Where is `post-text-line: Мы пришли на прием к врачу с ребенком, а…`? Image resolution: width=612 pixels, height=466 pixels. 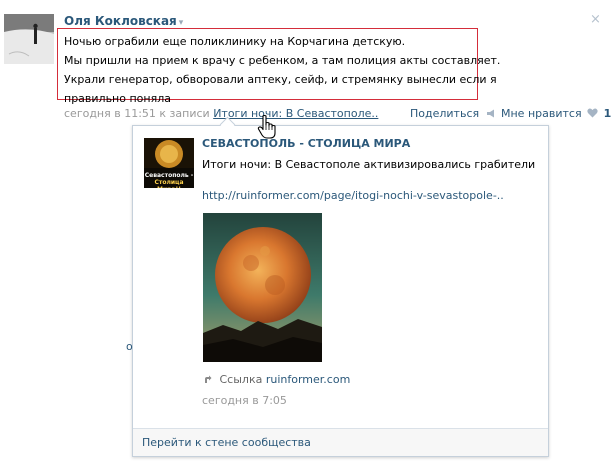
post-text-line: Мы пришли на прием к врачу с ребенком, а… is located at coordinates (282, 60).